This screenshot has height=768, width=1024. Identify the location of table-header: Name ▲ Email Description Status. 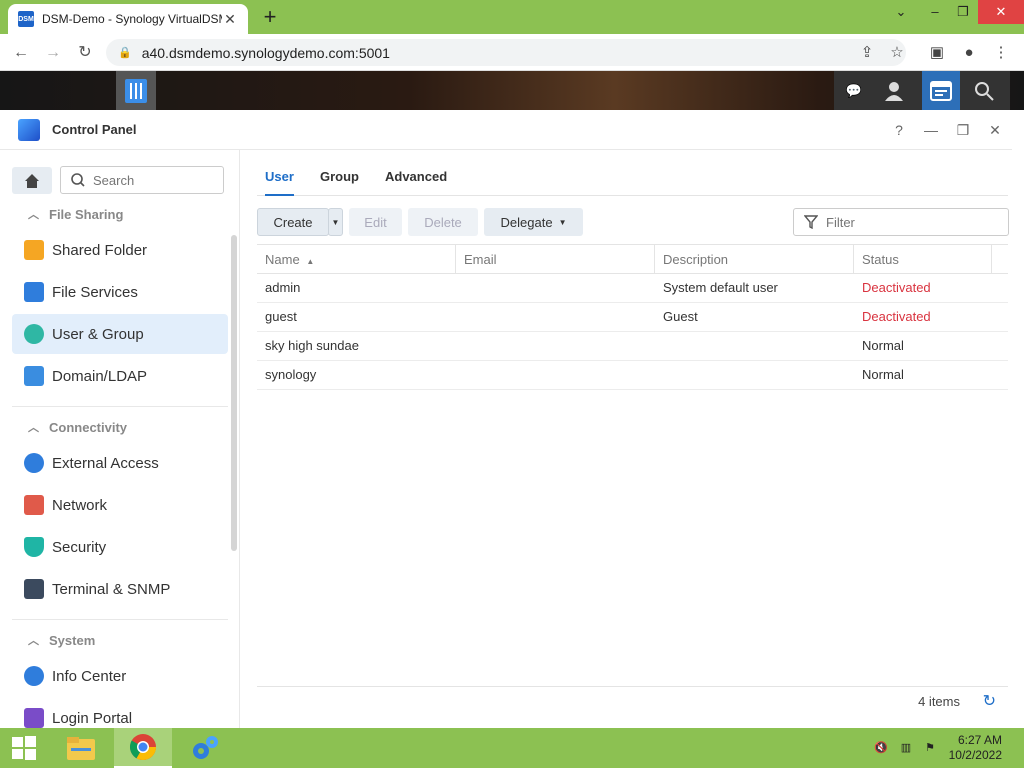
(632, 259).